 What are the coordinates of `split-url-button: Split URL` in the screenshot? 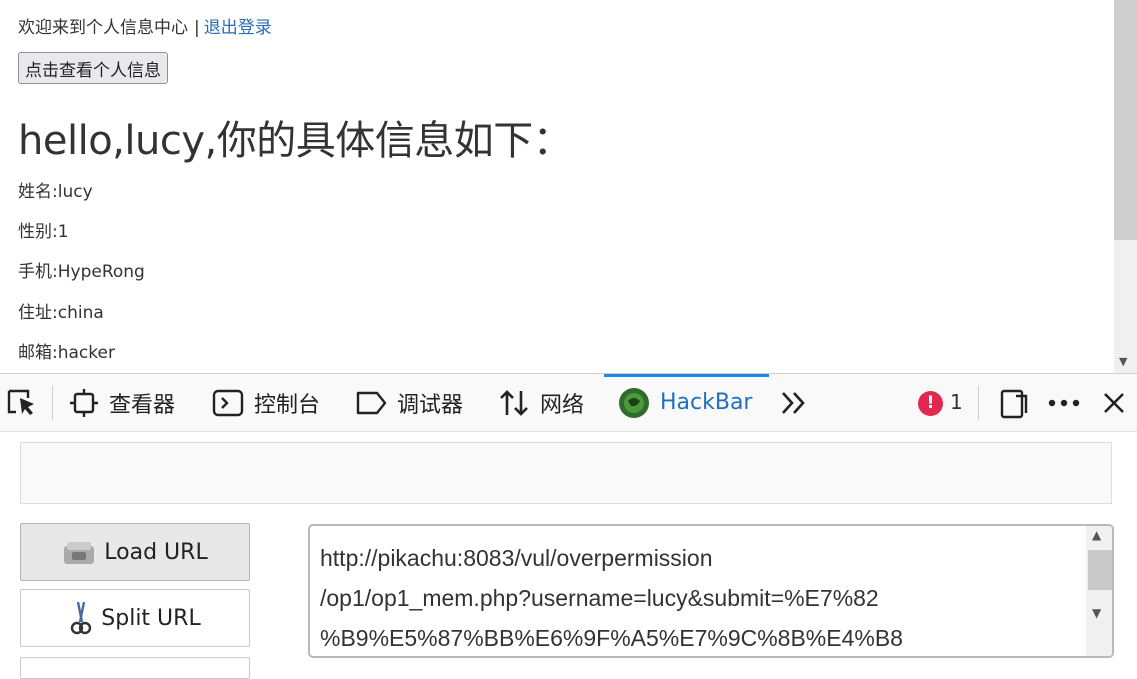 It's located at (135, 618).